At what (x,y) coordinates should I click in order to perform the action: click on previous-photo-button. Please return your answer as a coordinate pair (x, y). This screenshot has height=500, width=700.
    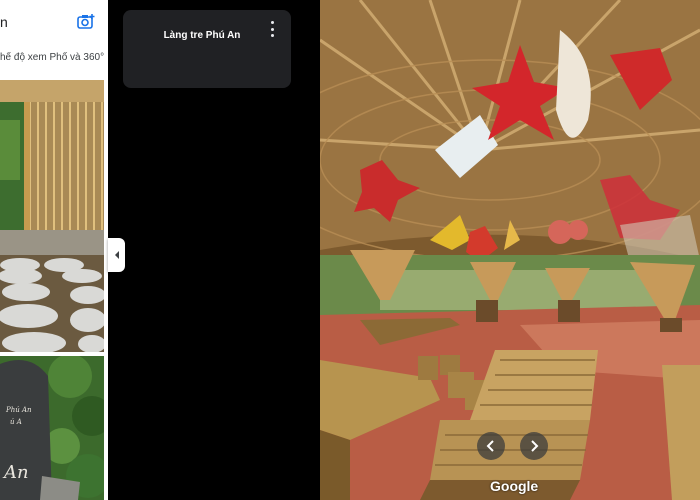
    Looking at the image, I should click on (491, 446).